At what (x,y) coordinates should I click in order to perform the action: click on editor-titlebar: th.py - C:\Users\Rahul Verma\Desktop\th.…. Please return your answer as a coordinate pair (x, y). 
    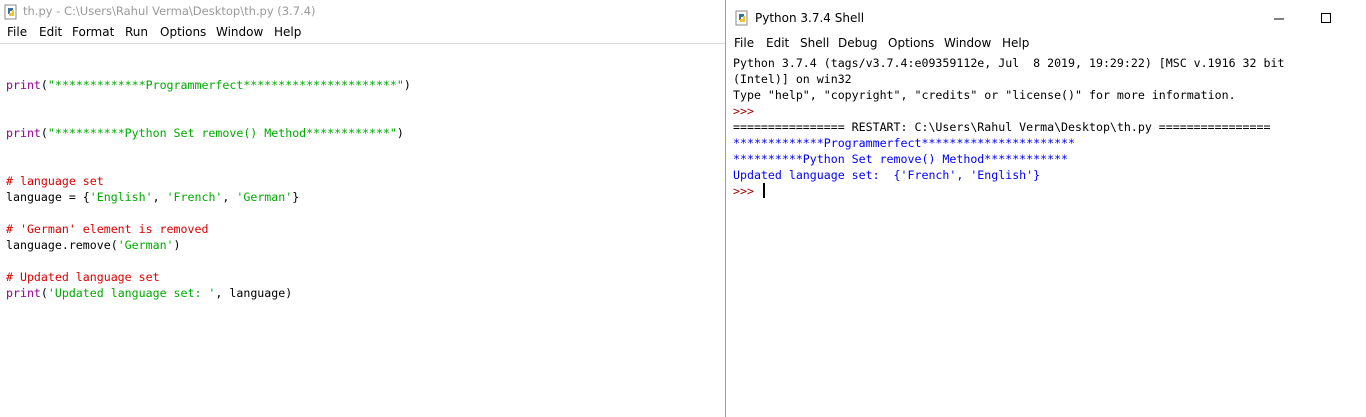
    Looking at the image, I should click on (362, 12).